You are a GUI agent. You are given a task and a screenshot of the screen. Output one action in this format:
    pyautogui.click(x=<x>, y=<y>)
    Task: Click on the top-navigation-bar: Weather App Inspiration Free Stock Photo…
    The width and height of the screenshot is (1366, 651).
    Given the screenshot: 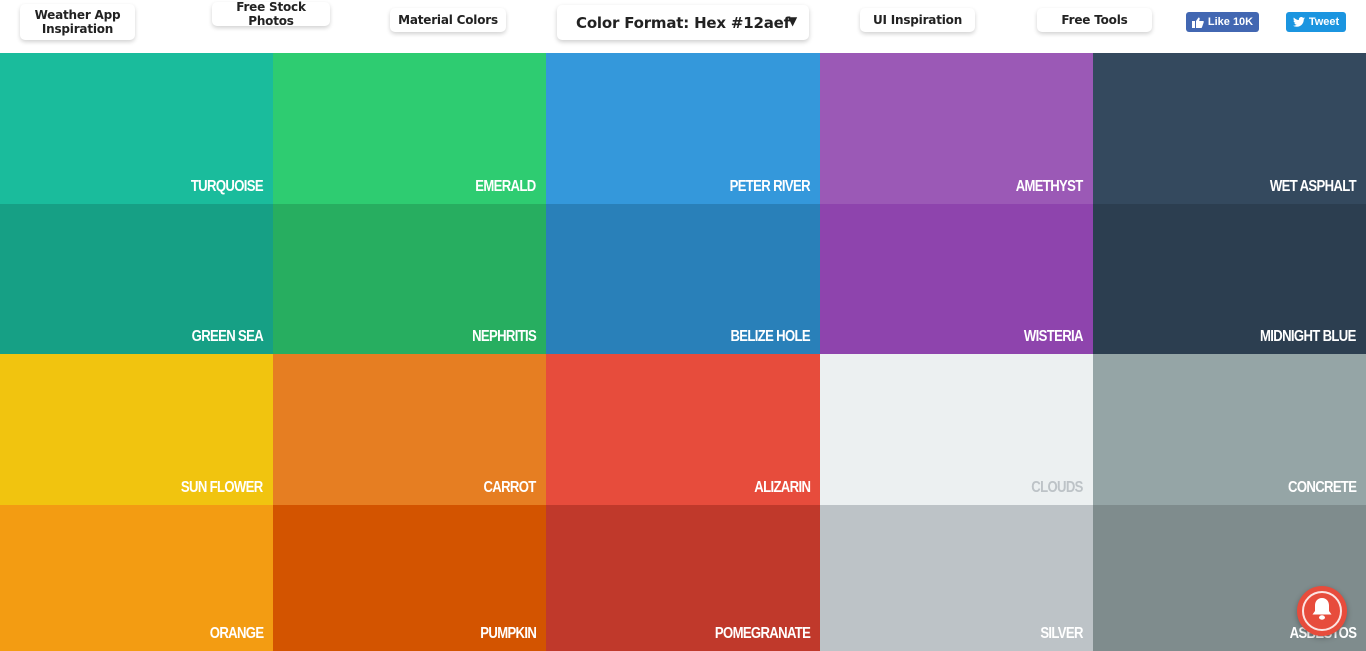 What is the action you would take?
    pyautogui.click(x=683, y=26)
    